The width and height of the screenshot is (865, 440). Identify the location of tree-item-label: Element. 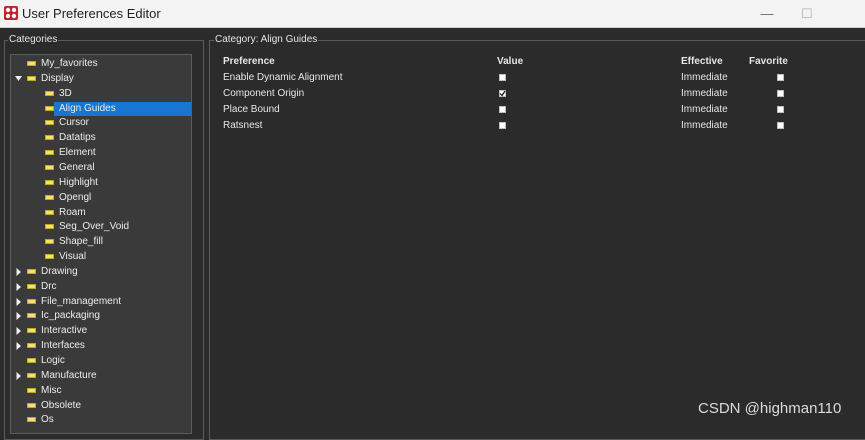
(77, 153).